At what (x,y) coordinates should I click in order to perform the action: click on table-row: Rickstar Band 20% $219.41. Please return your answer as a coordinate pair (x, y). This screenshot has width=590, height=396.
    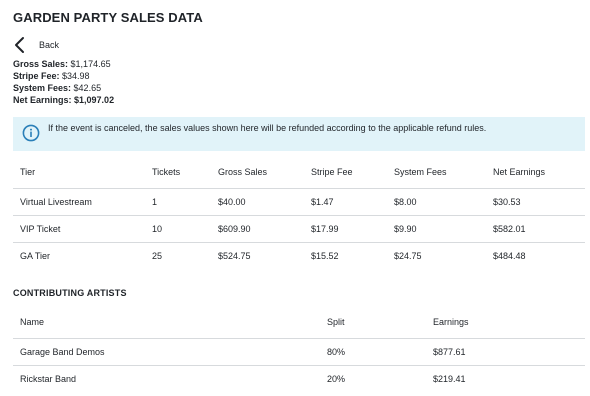
    Looking at the image, I should click on (299, 378).